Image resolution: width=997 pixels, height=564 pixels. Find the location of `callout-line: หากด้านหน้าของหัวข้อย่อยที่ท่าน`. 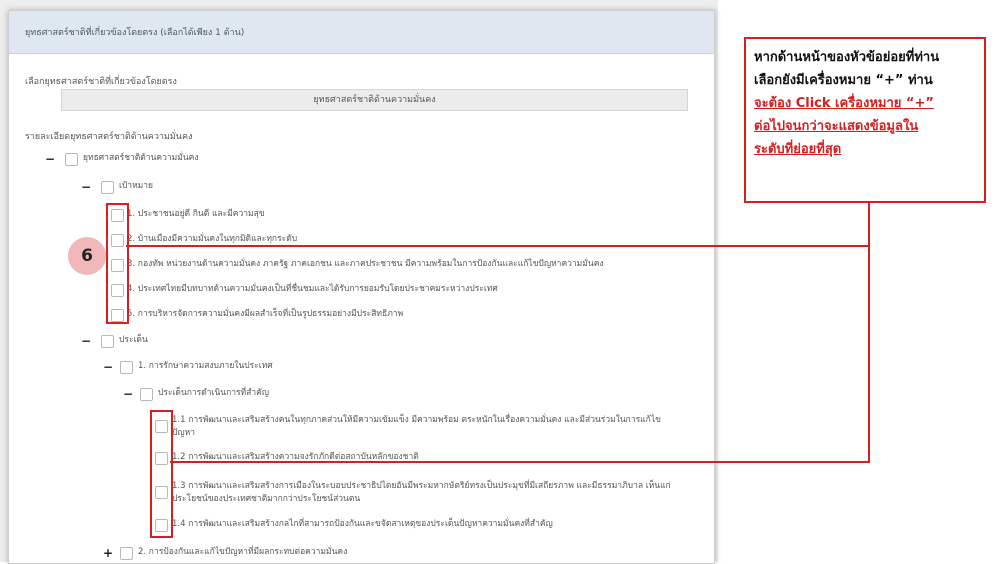

callout-line: หากด้านหน้าของหัวข้อย่อยที่ท่าน is located at coordinates (847, 57).